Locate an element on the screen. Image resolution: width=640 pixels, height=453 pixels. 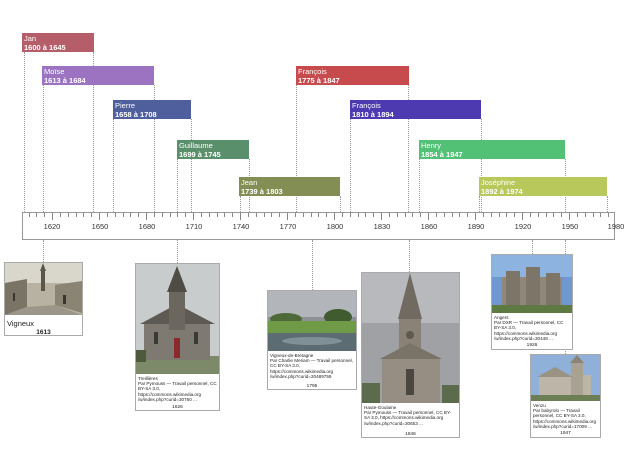
place-year: 1613 is located at coordinates (43, 332).